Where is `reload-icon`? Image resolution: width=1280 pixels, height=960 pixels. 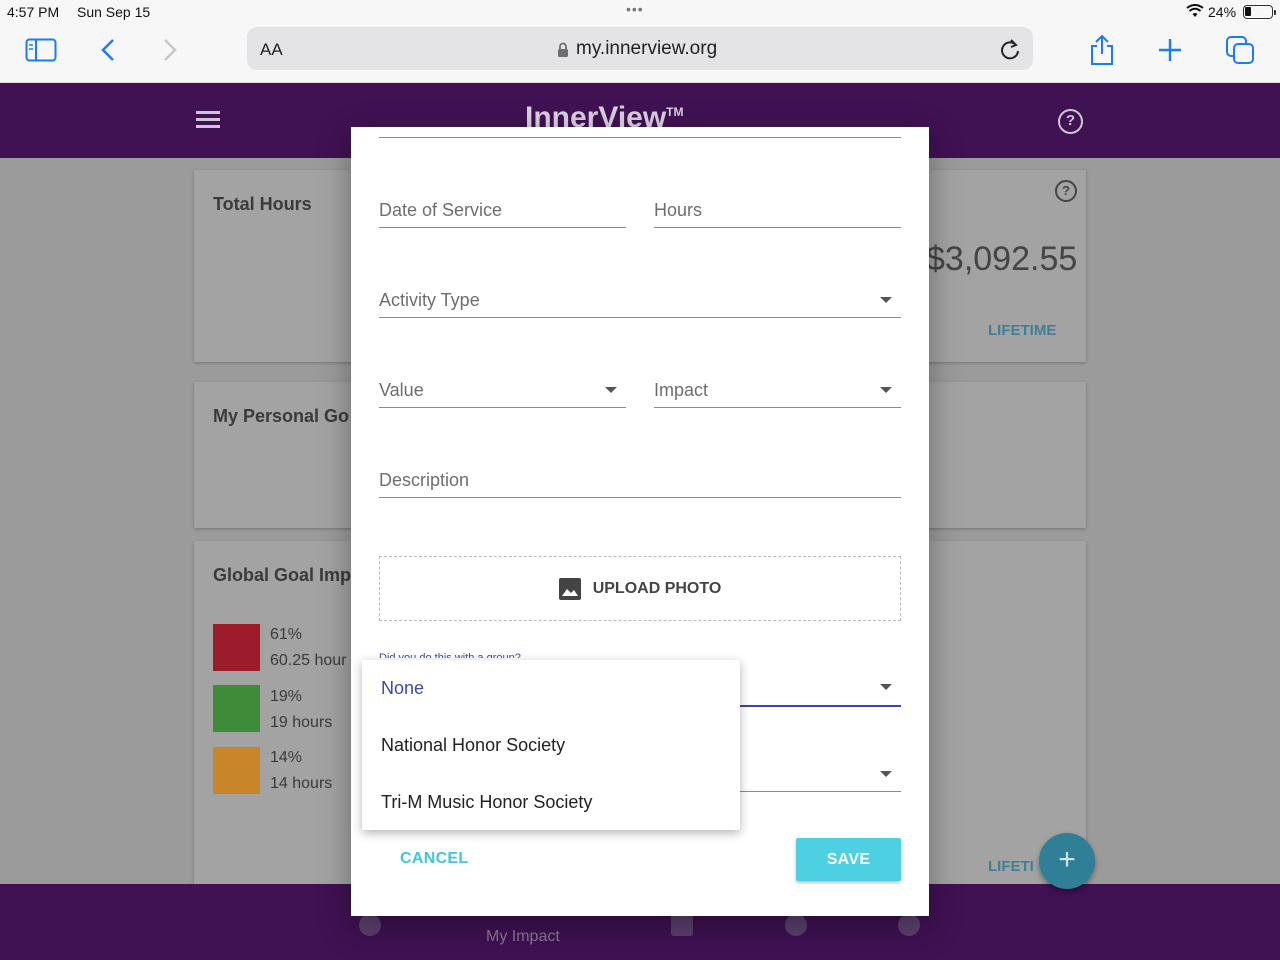 reload-icon is located at coordinates (1010, 49).